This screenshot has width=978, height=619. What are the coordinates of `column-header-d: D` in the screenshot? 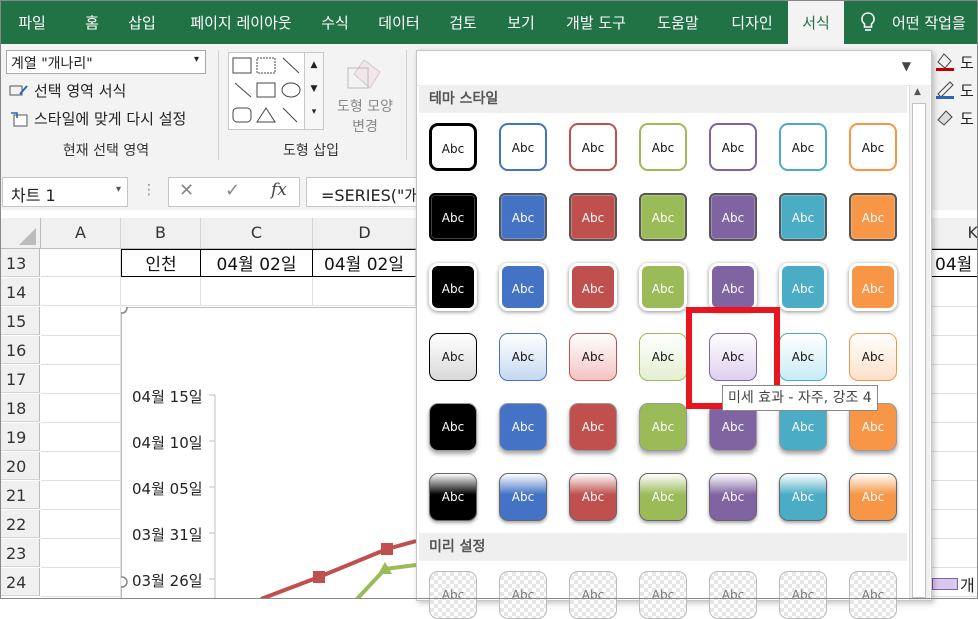 It's located at (365, 233).